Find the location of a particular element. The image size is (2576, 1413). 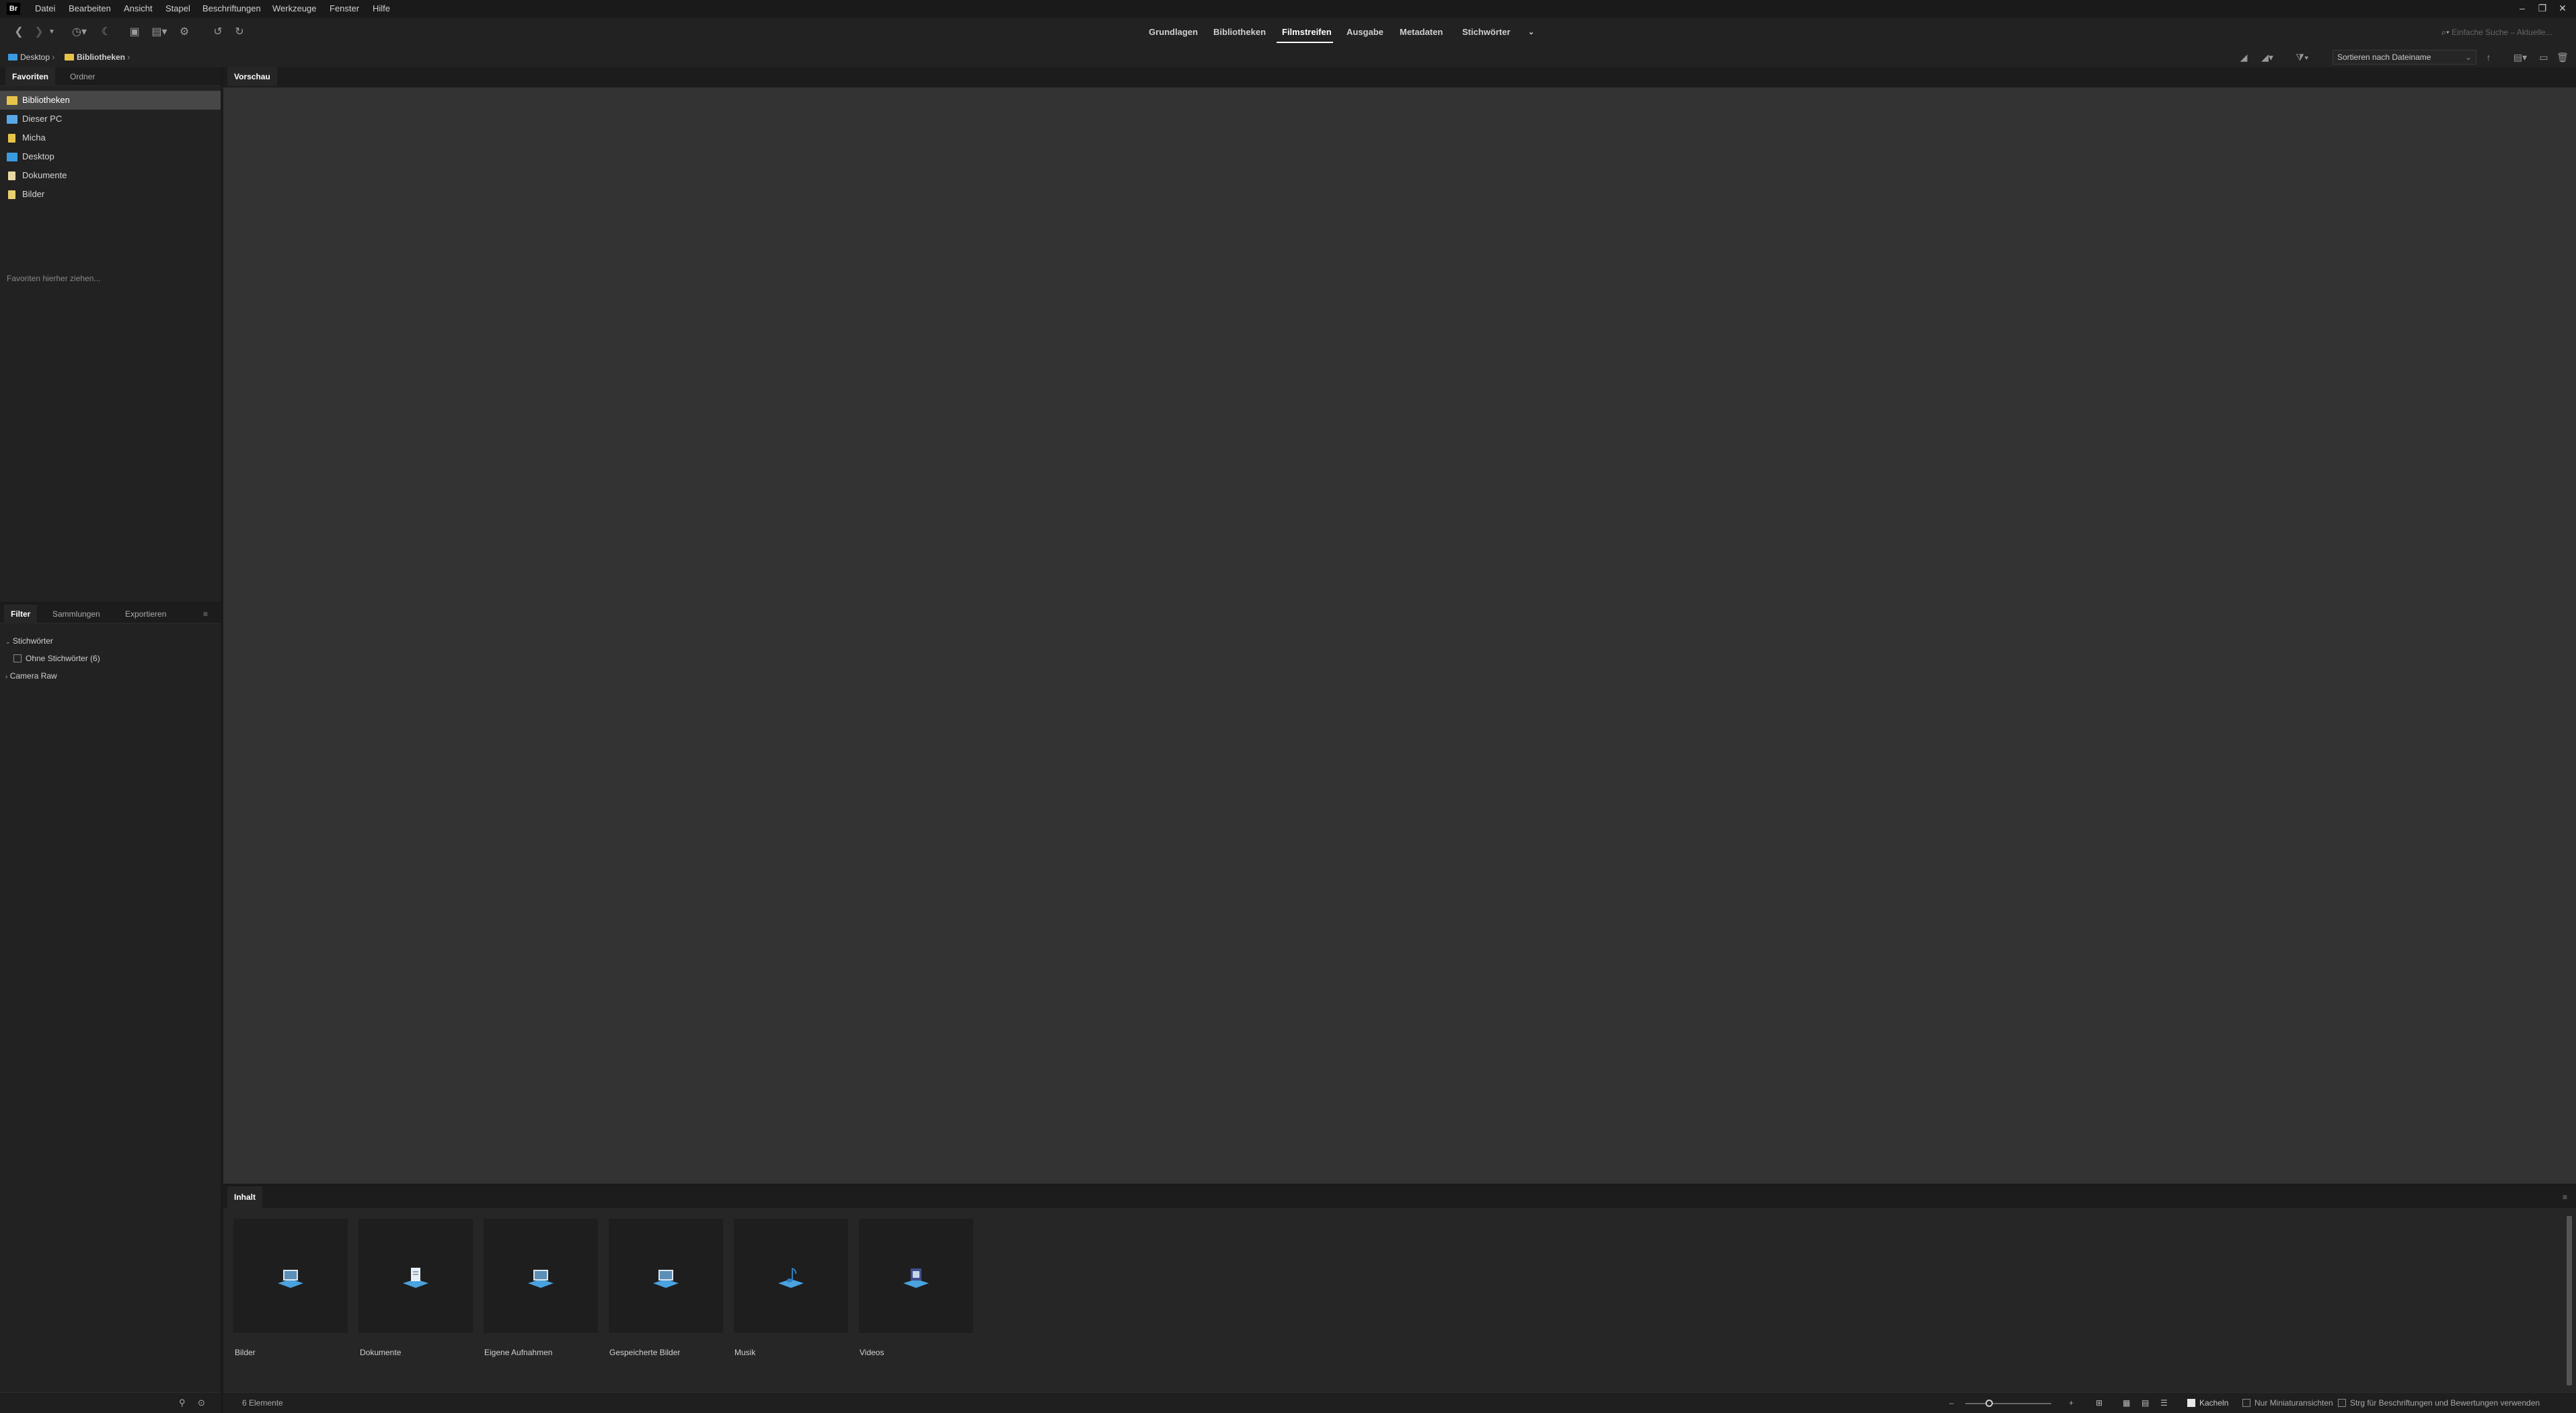

rotate-left-icon: ↺ is located at coordinates (218, 32).